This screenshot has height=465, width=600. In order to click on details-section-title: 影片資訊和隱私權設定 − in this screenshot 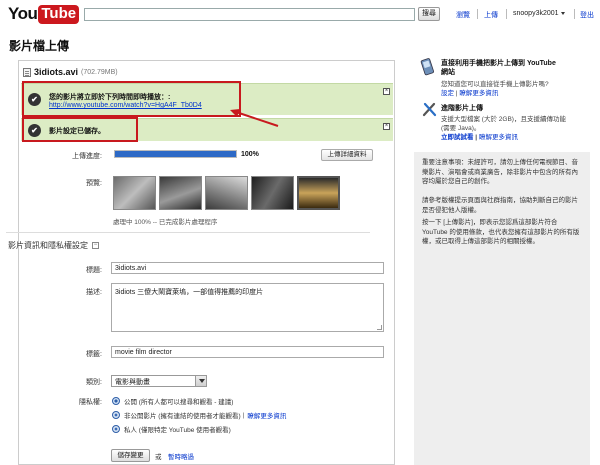, I will do `click(53, 245)`.